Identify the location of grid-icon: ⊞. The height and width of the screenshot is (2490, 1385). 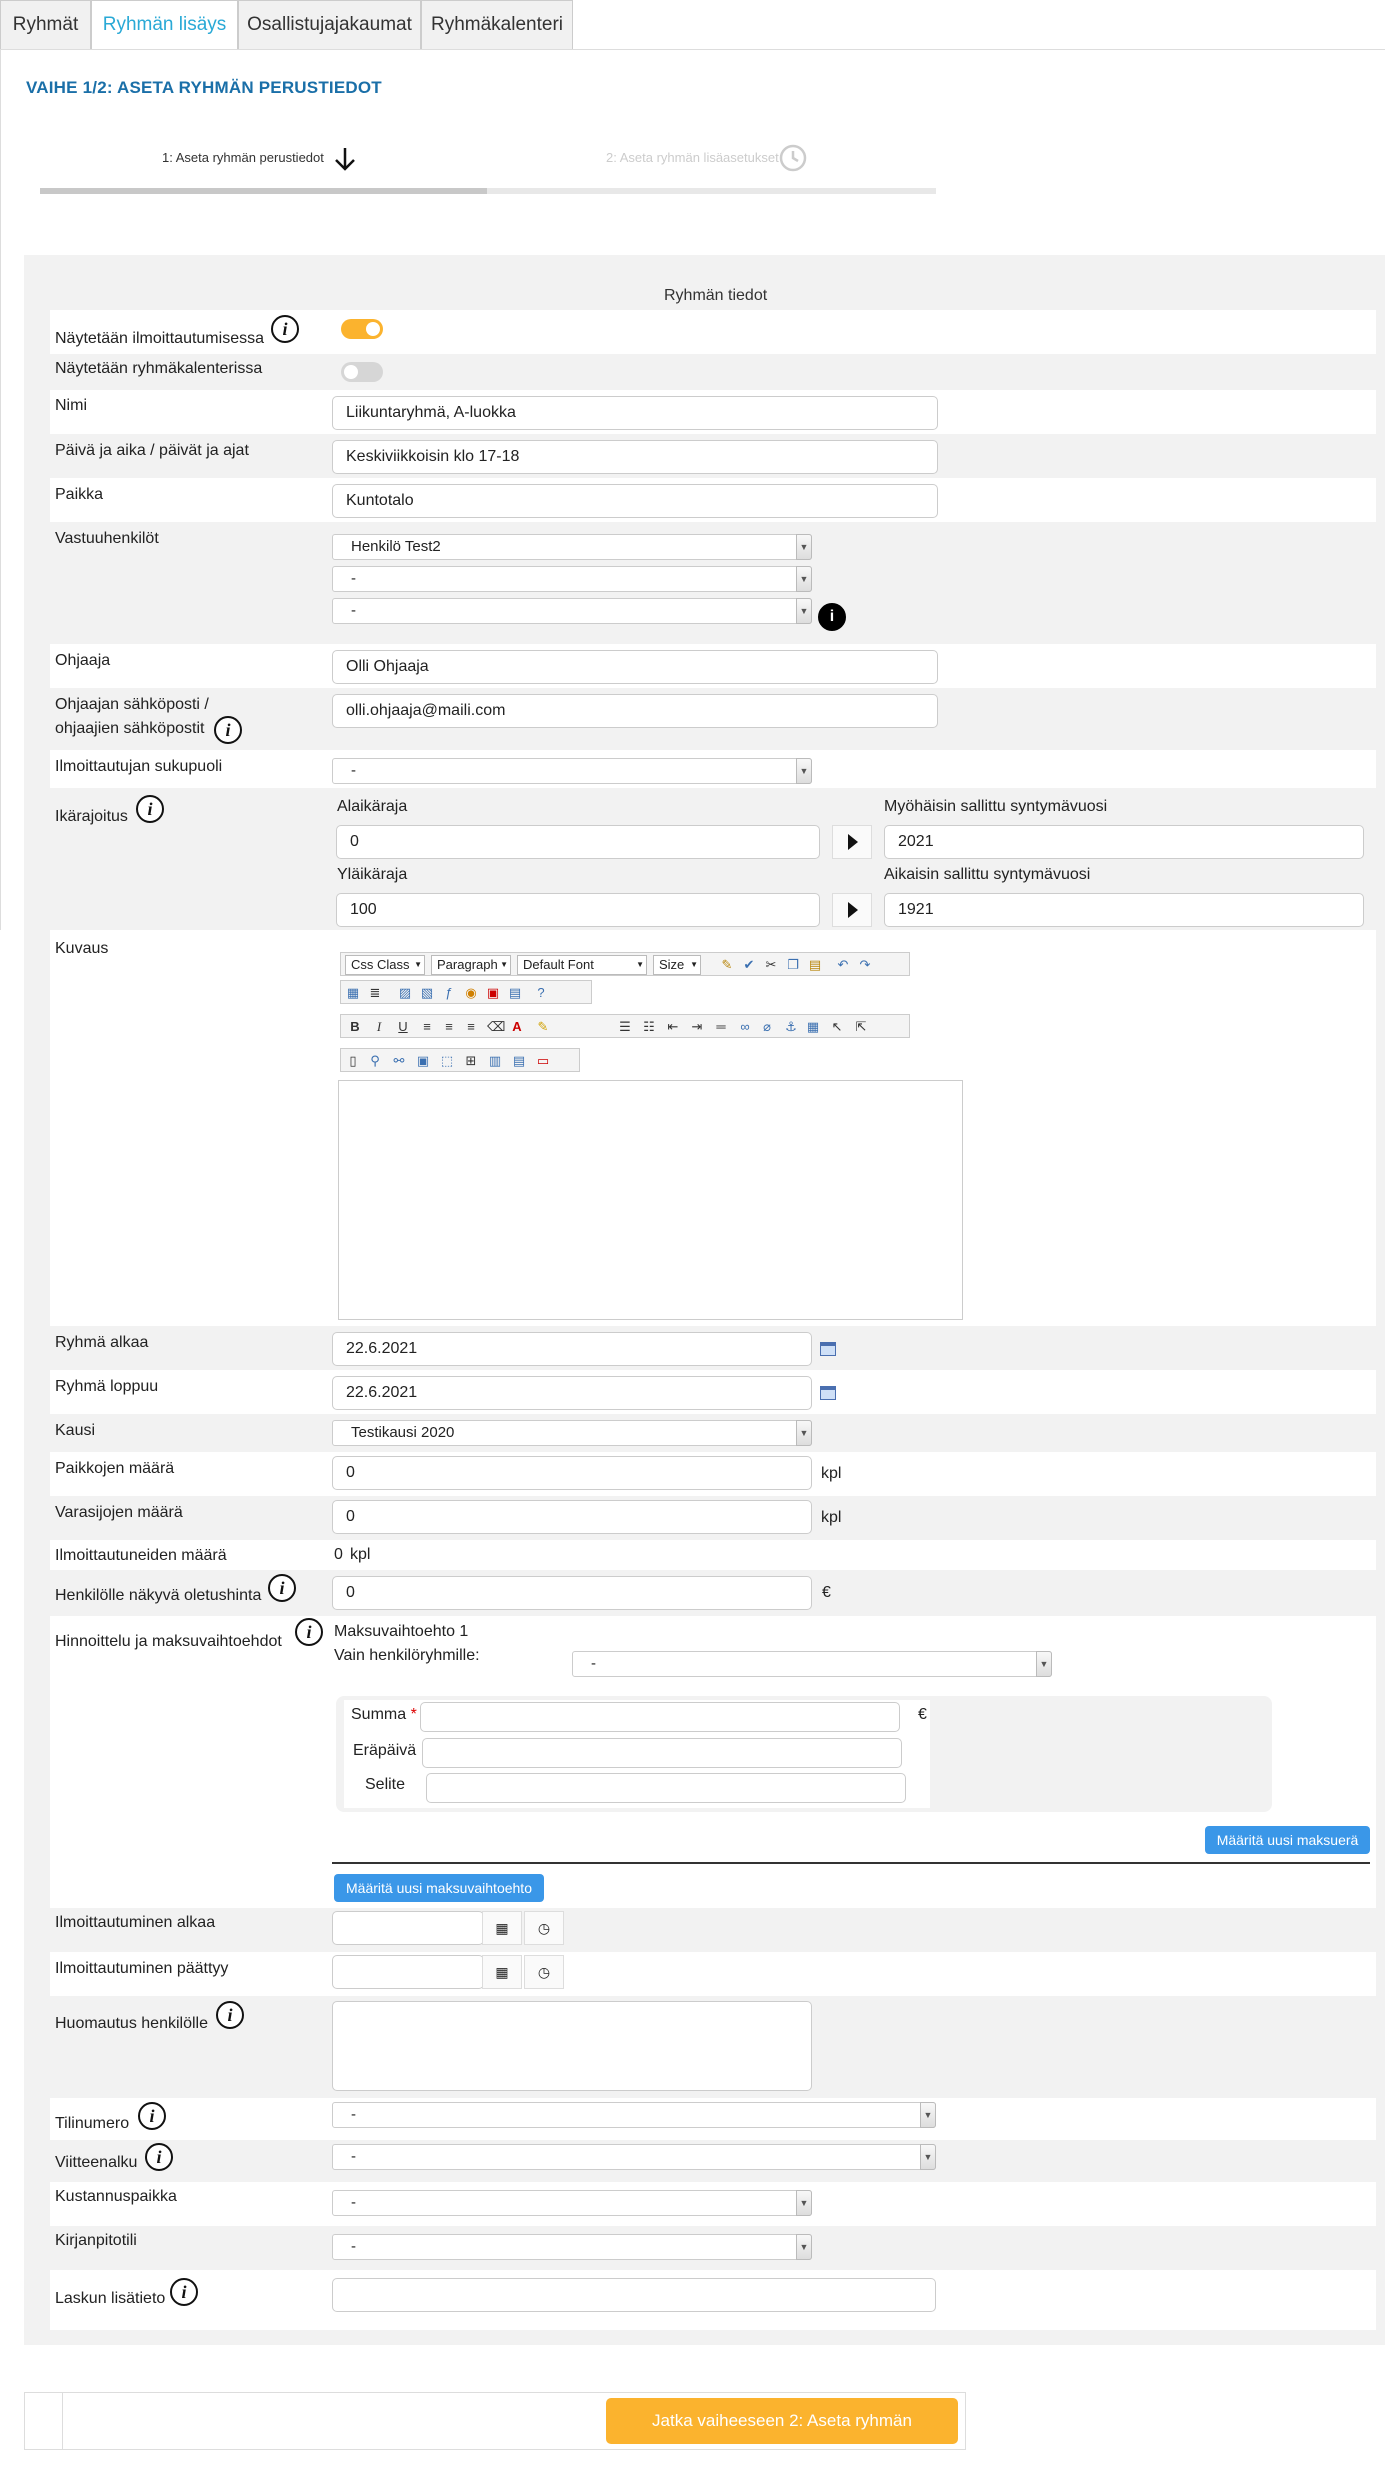
(471, 1061).